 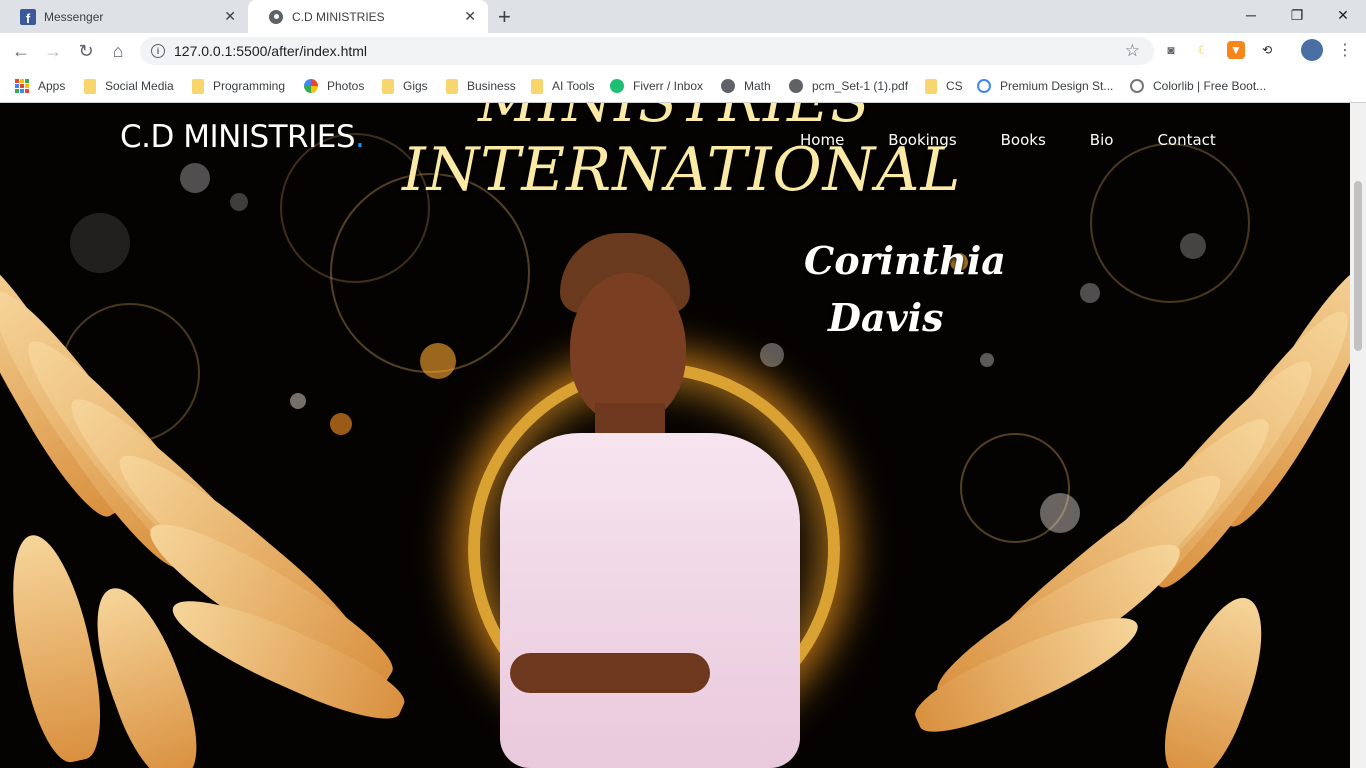 What do you see at coordinates (21, 51) in the screenshot?
I see `back-arrow-icon: ←` at bounding box center [21, 51].